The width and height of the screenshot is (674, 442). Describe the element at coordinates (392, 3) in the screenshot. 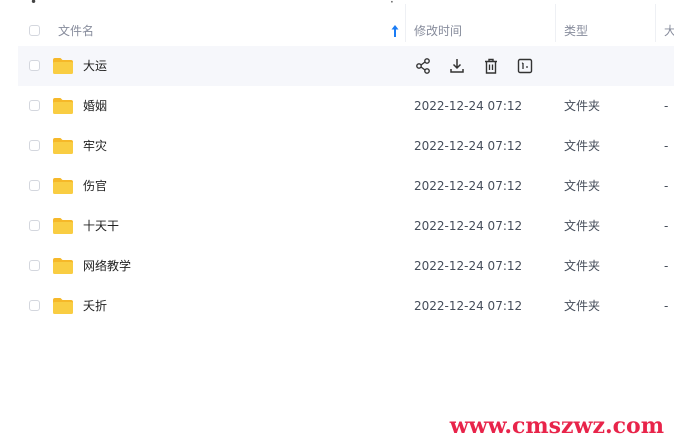

I see `toolbar-fragment: ·` at that location.